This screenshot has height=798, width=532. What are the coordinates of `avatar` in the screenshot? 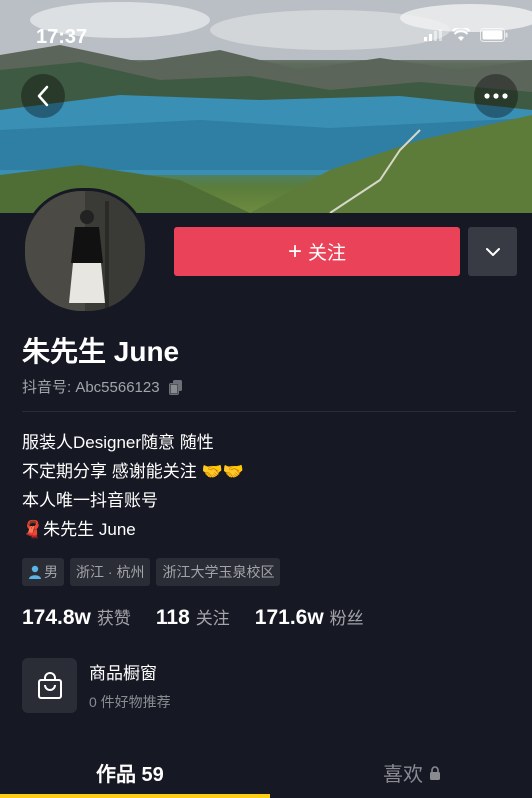 It's located at (85, 251).